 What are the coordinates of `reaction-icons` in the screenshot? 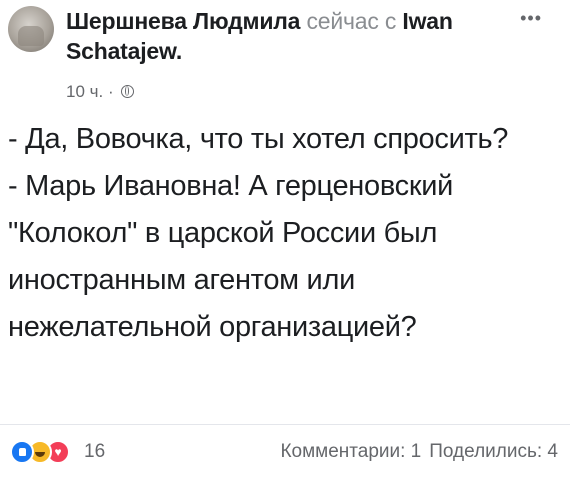 It's located at (40, 452).